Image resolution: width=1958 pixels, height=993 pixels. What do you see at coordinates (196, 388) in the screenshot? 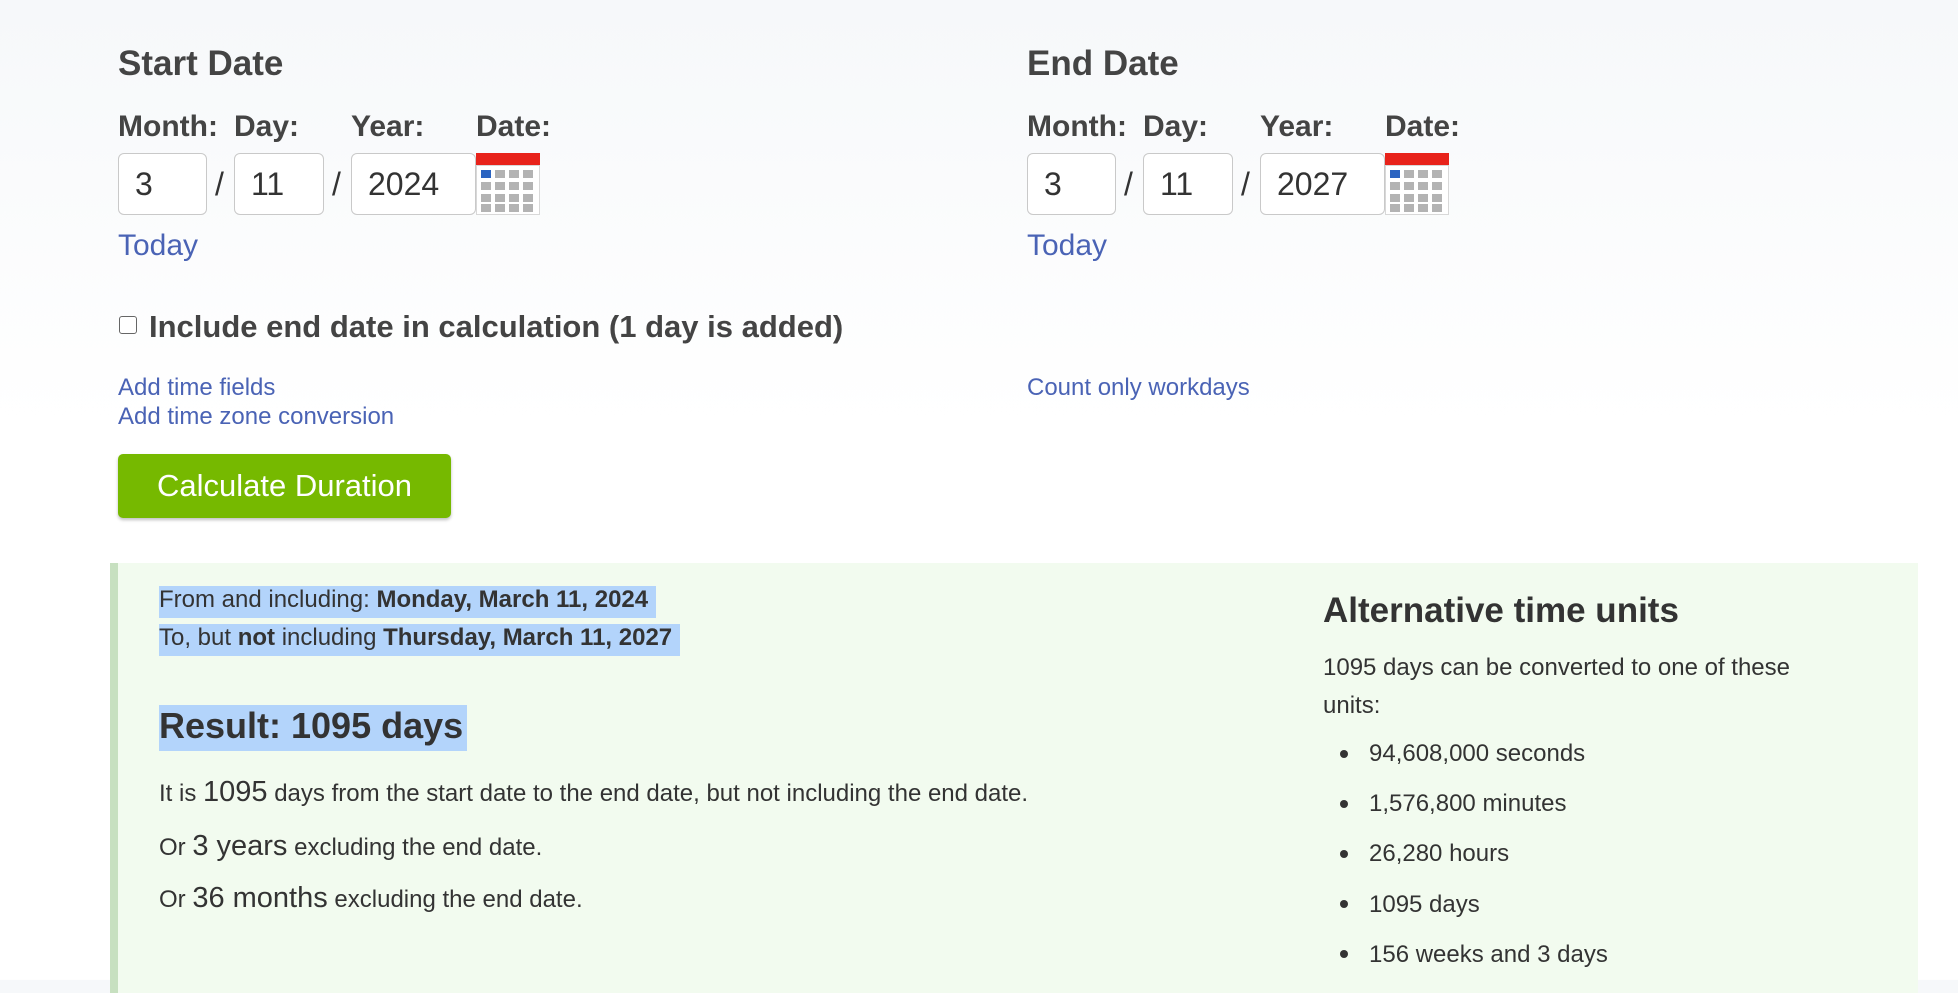
I see `add-time-fields-link: Add time fields` at bounding box center [196, 388].